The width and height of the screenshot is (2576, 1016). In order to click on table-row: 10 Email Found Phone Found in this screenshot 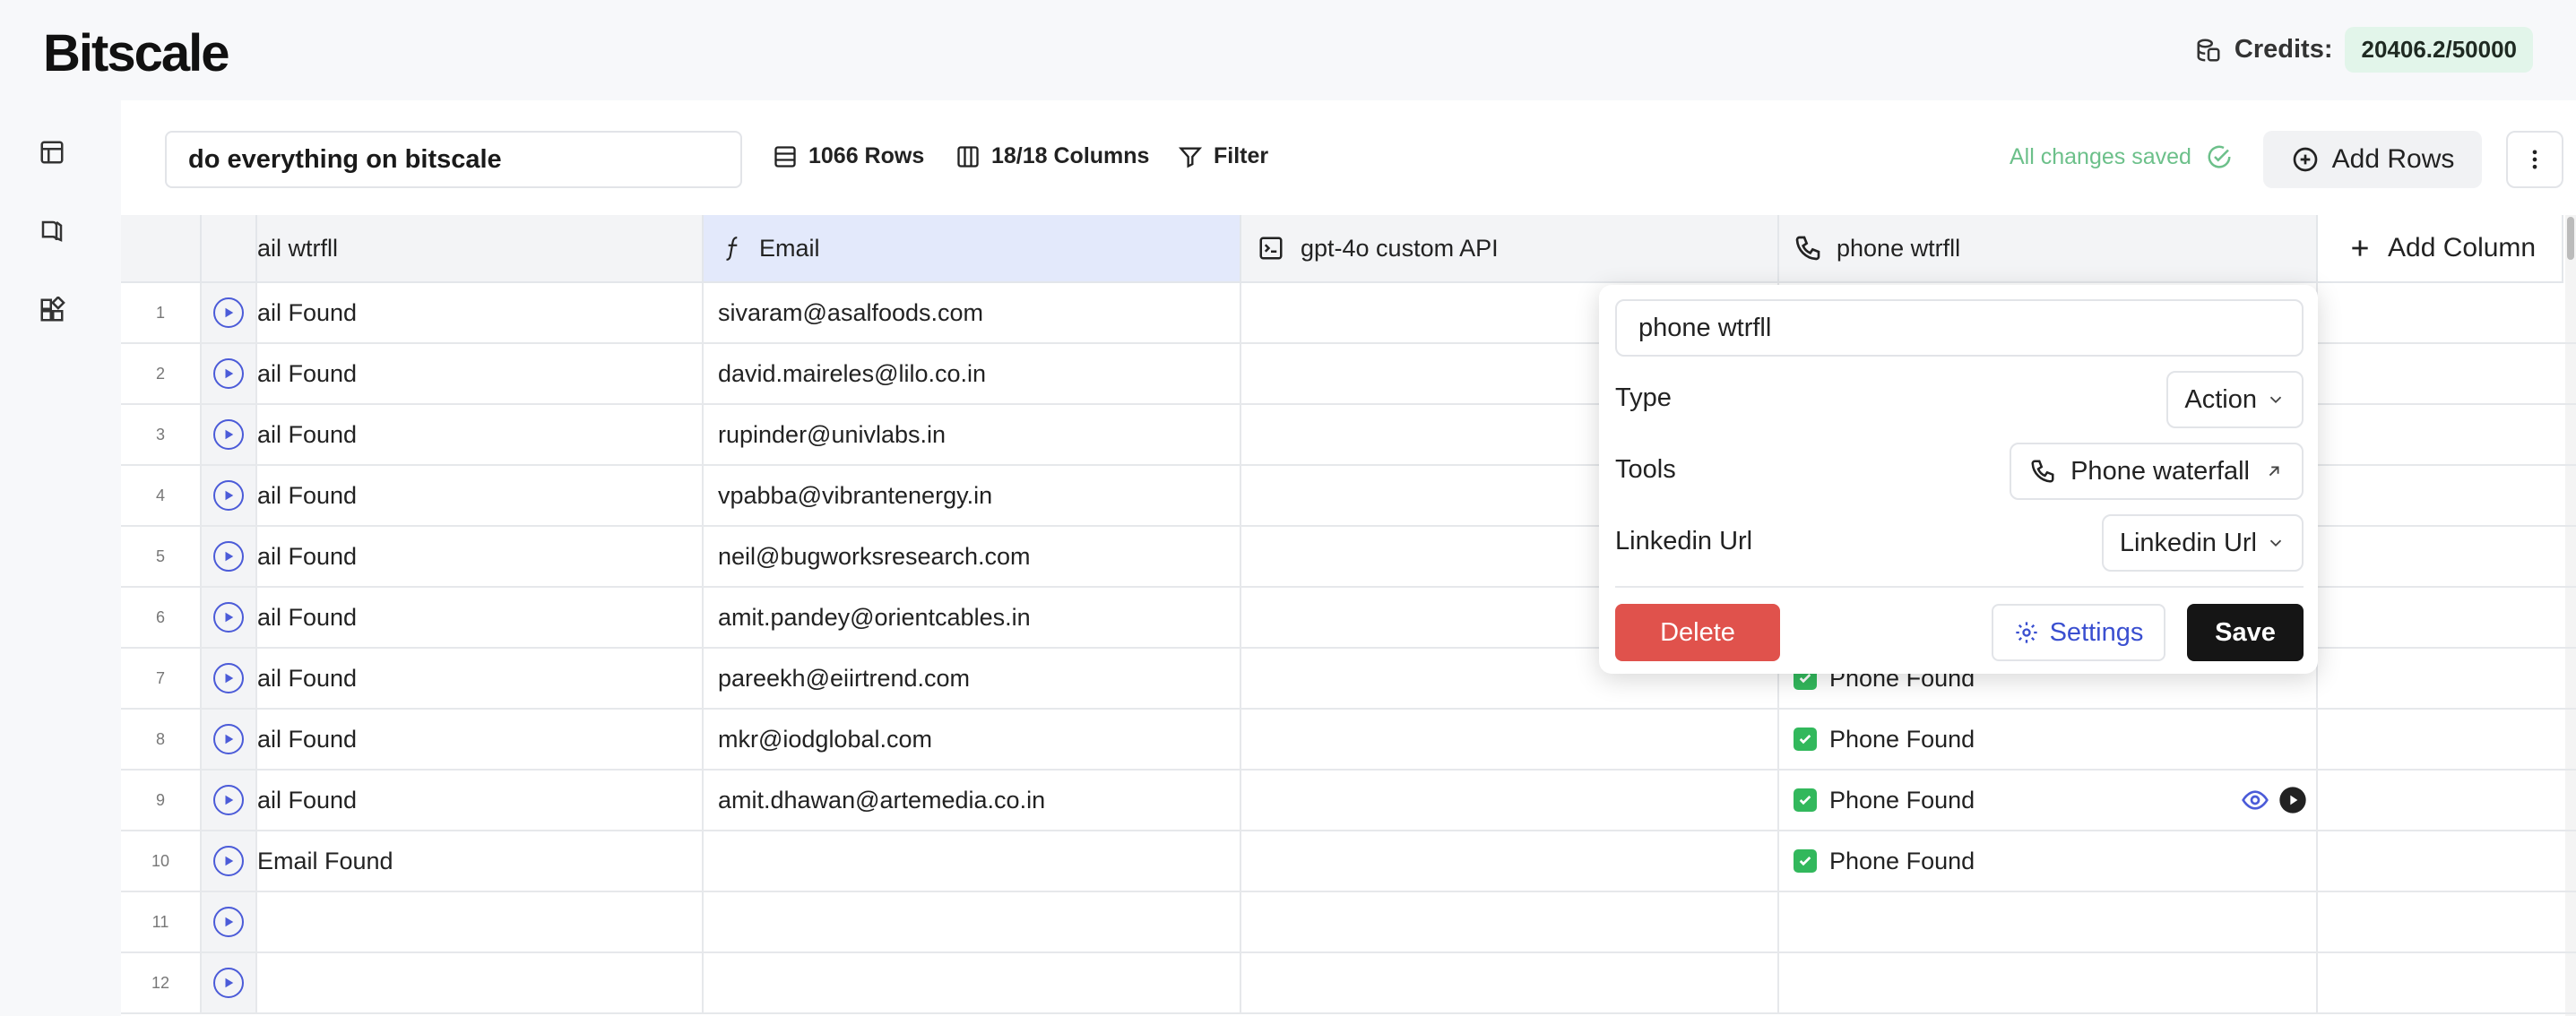, I will do `click(1348, 861)`.